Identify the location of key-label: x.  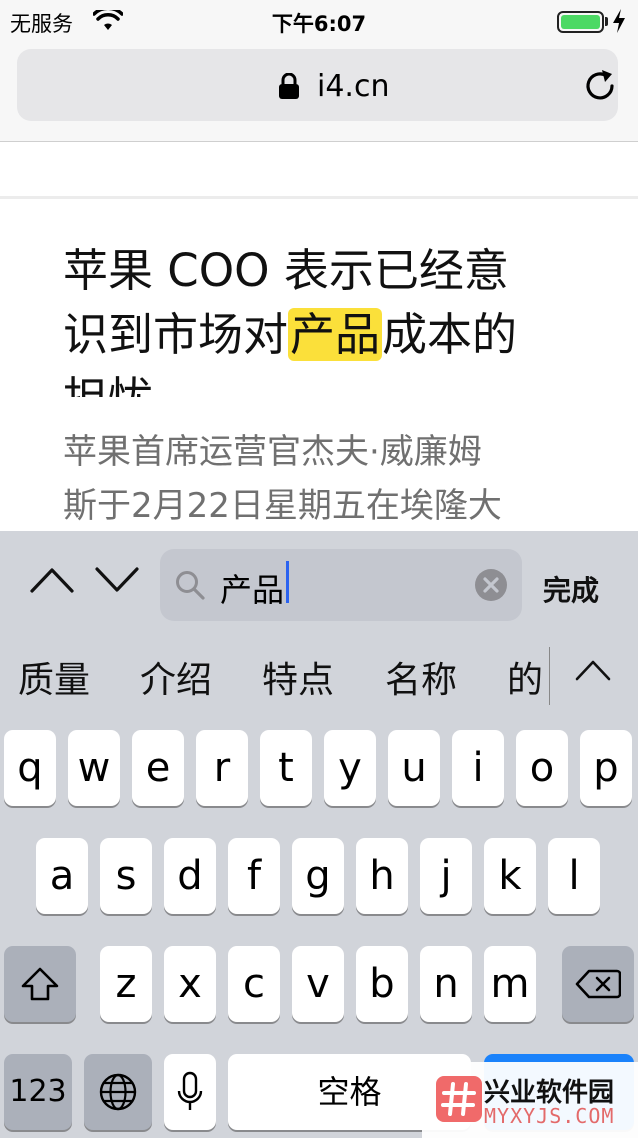
(190, 984).